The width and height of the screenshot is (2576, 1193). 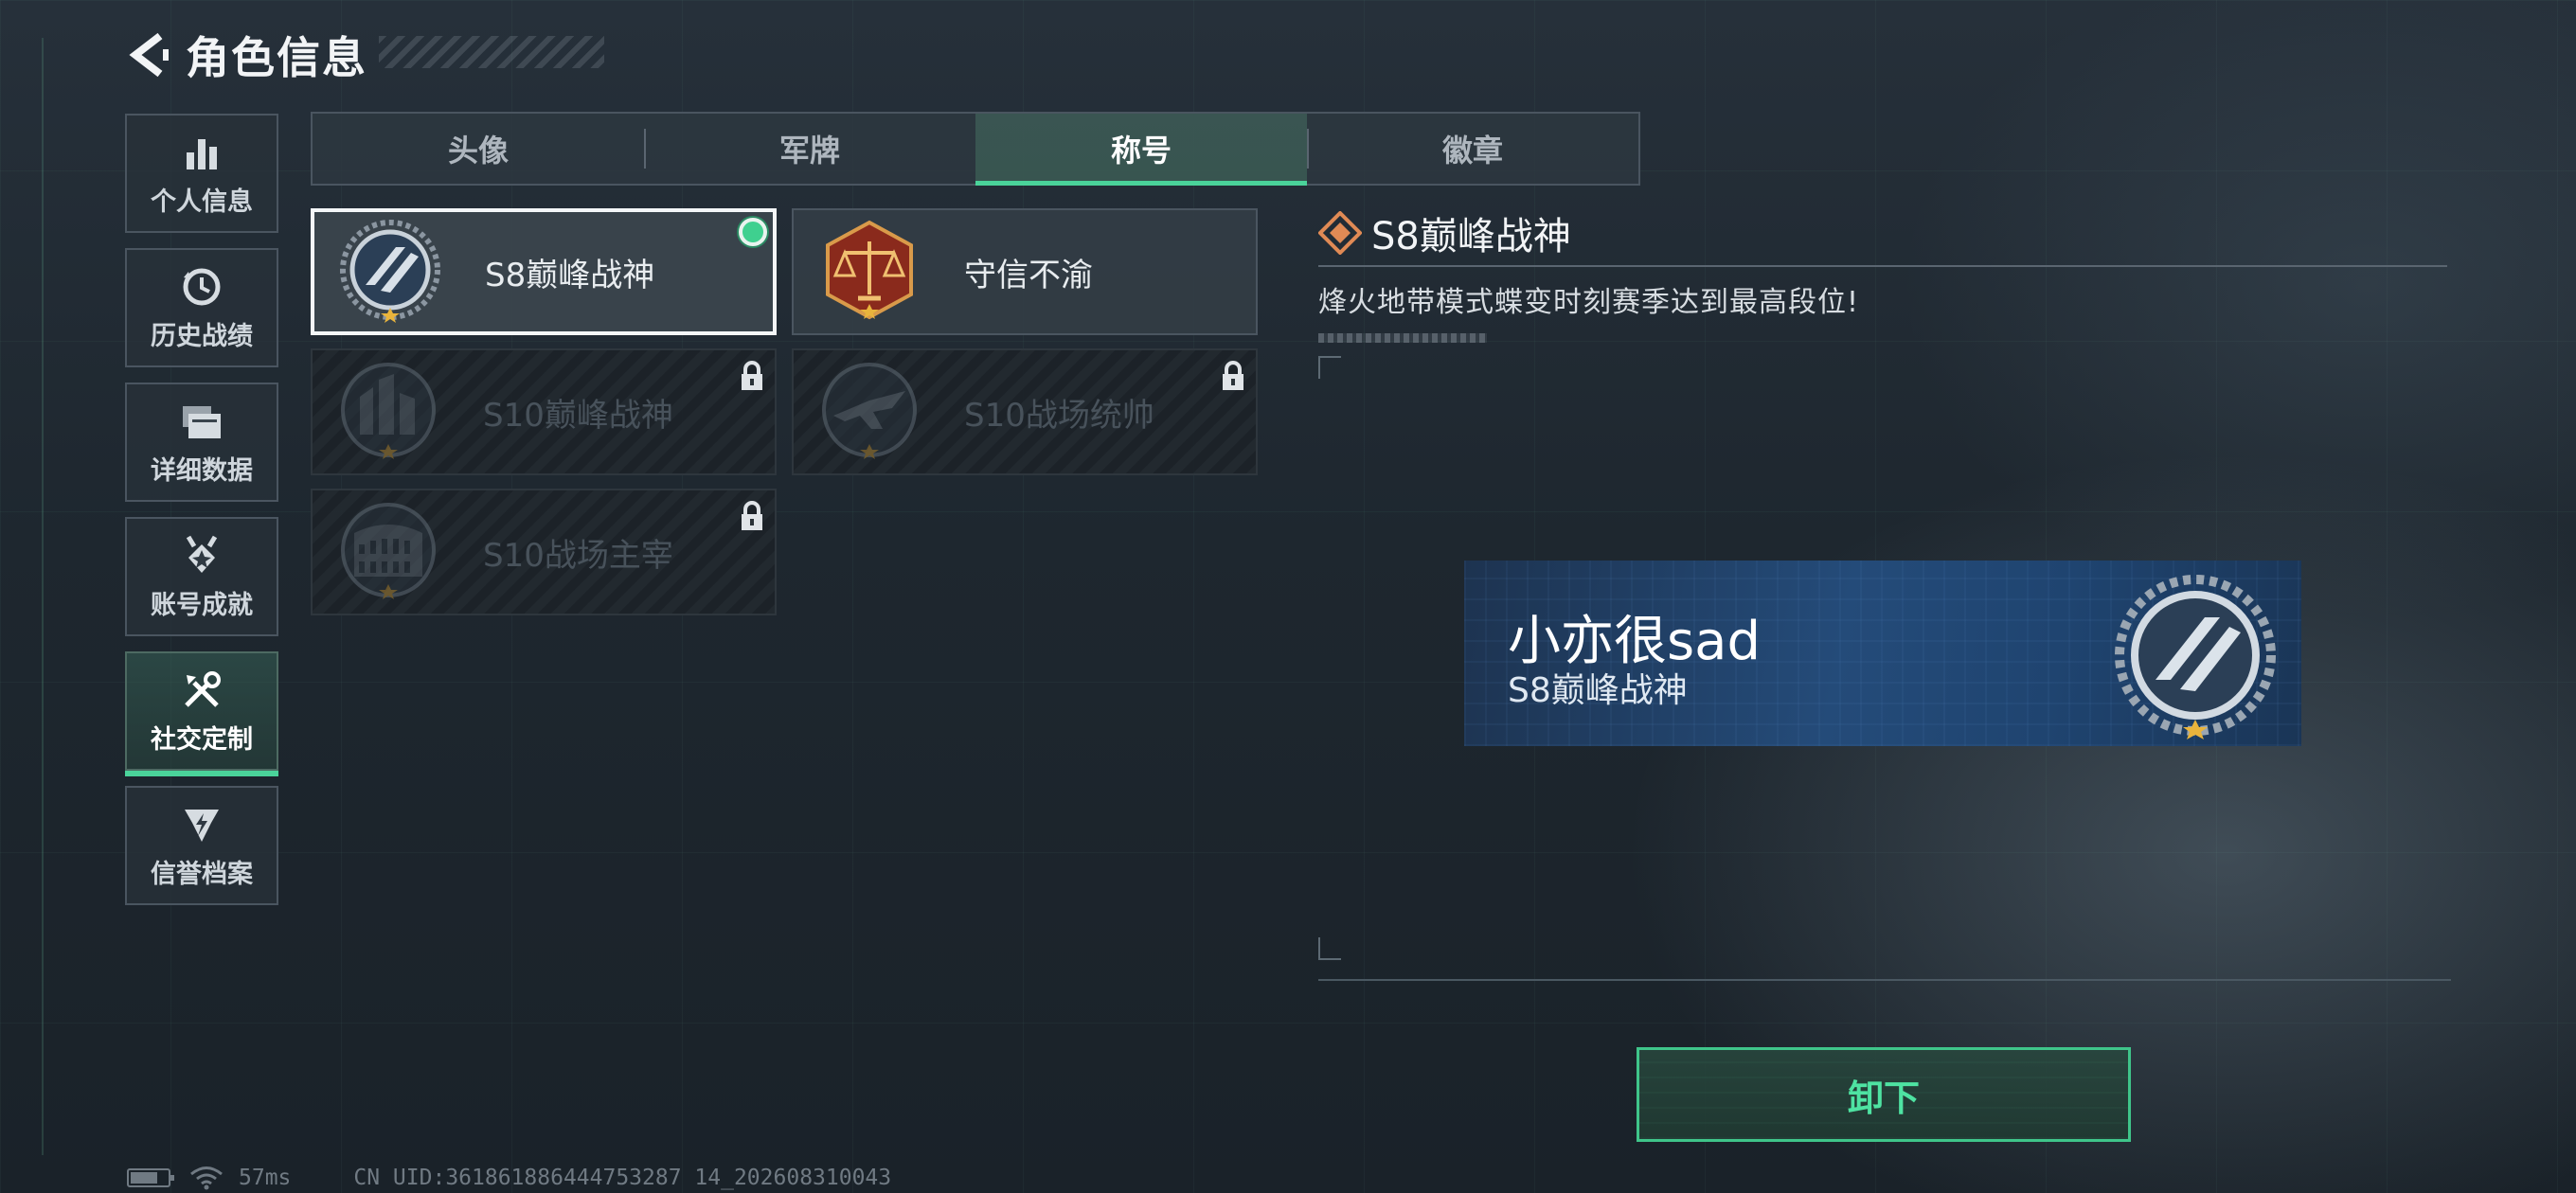 I want to click on sidebar-item-credit: 信誉档案, so click(x=201, y=845).